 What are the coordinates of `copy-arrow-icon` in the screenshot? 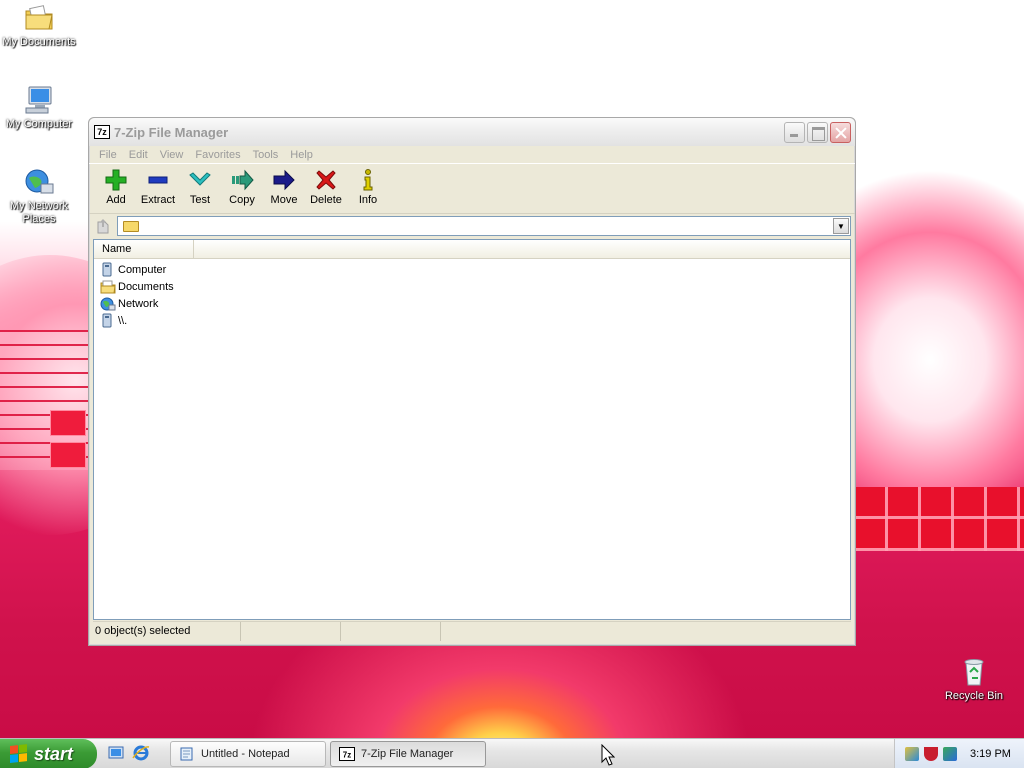 It's located at (242, 180).